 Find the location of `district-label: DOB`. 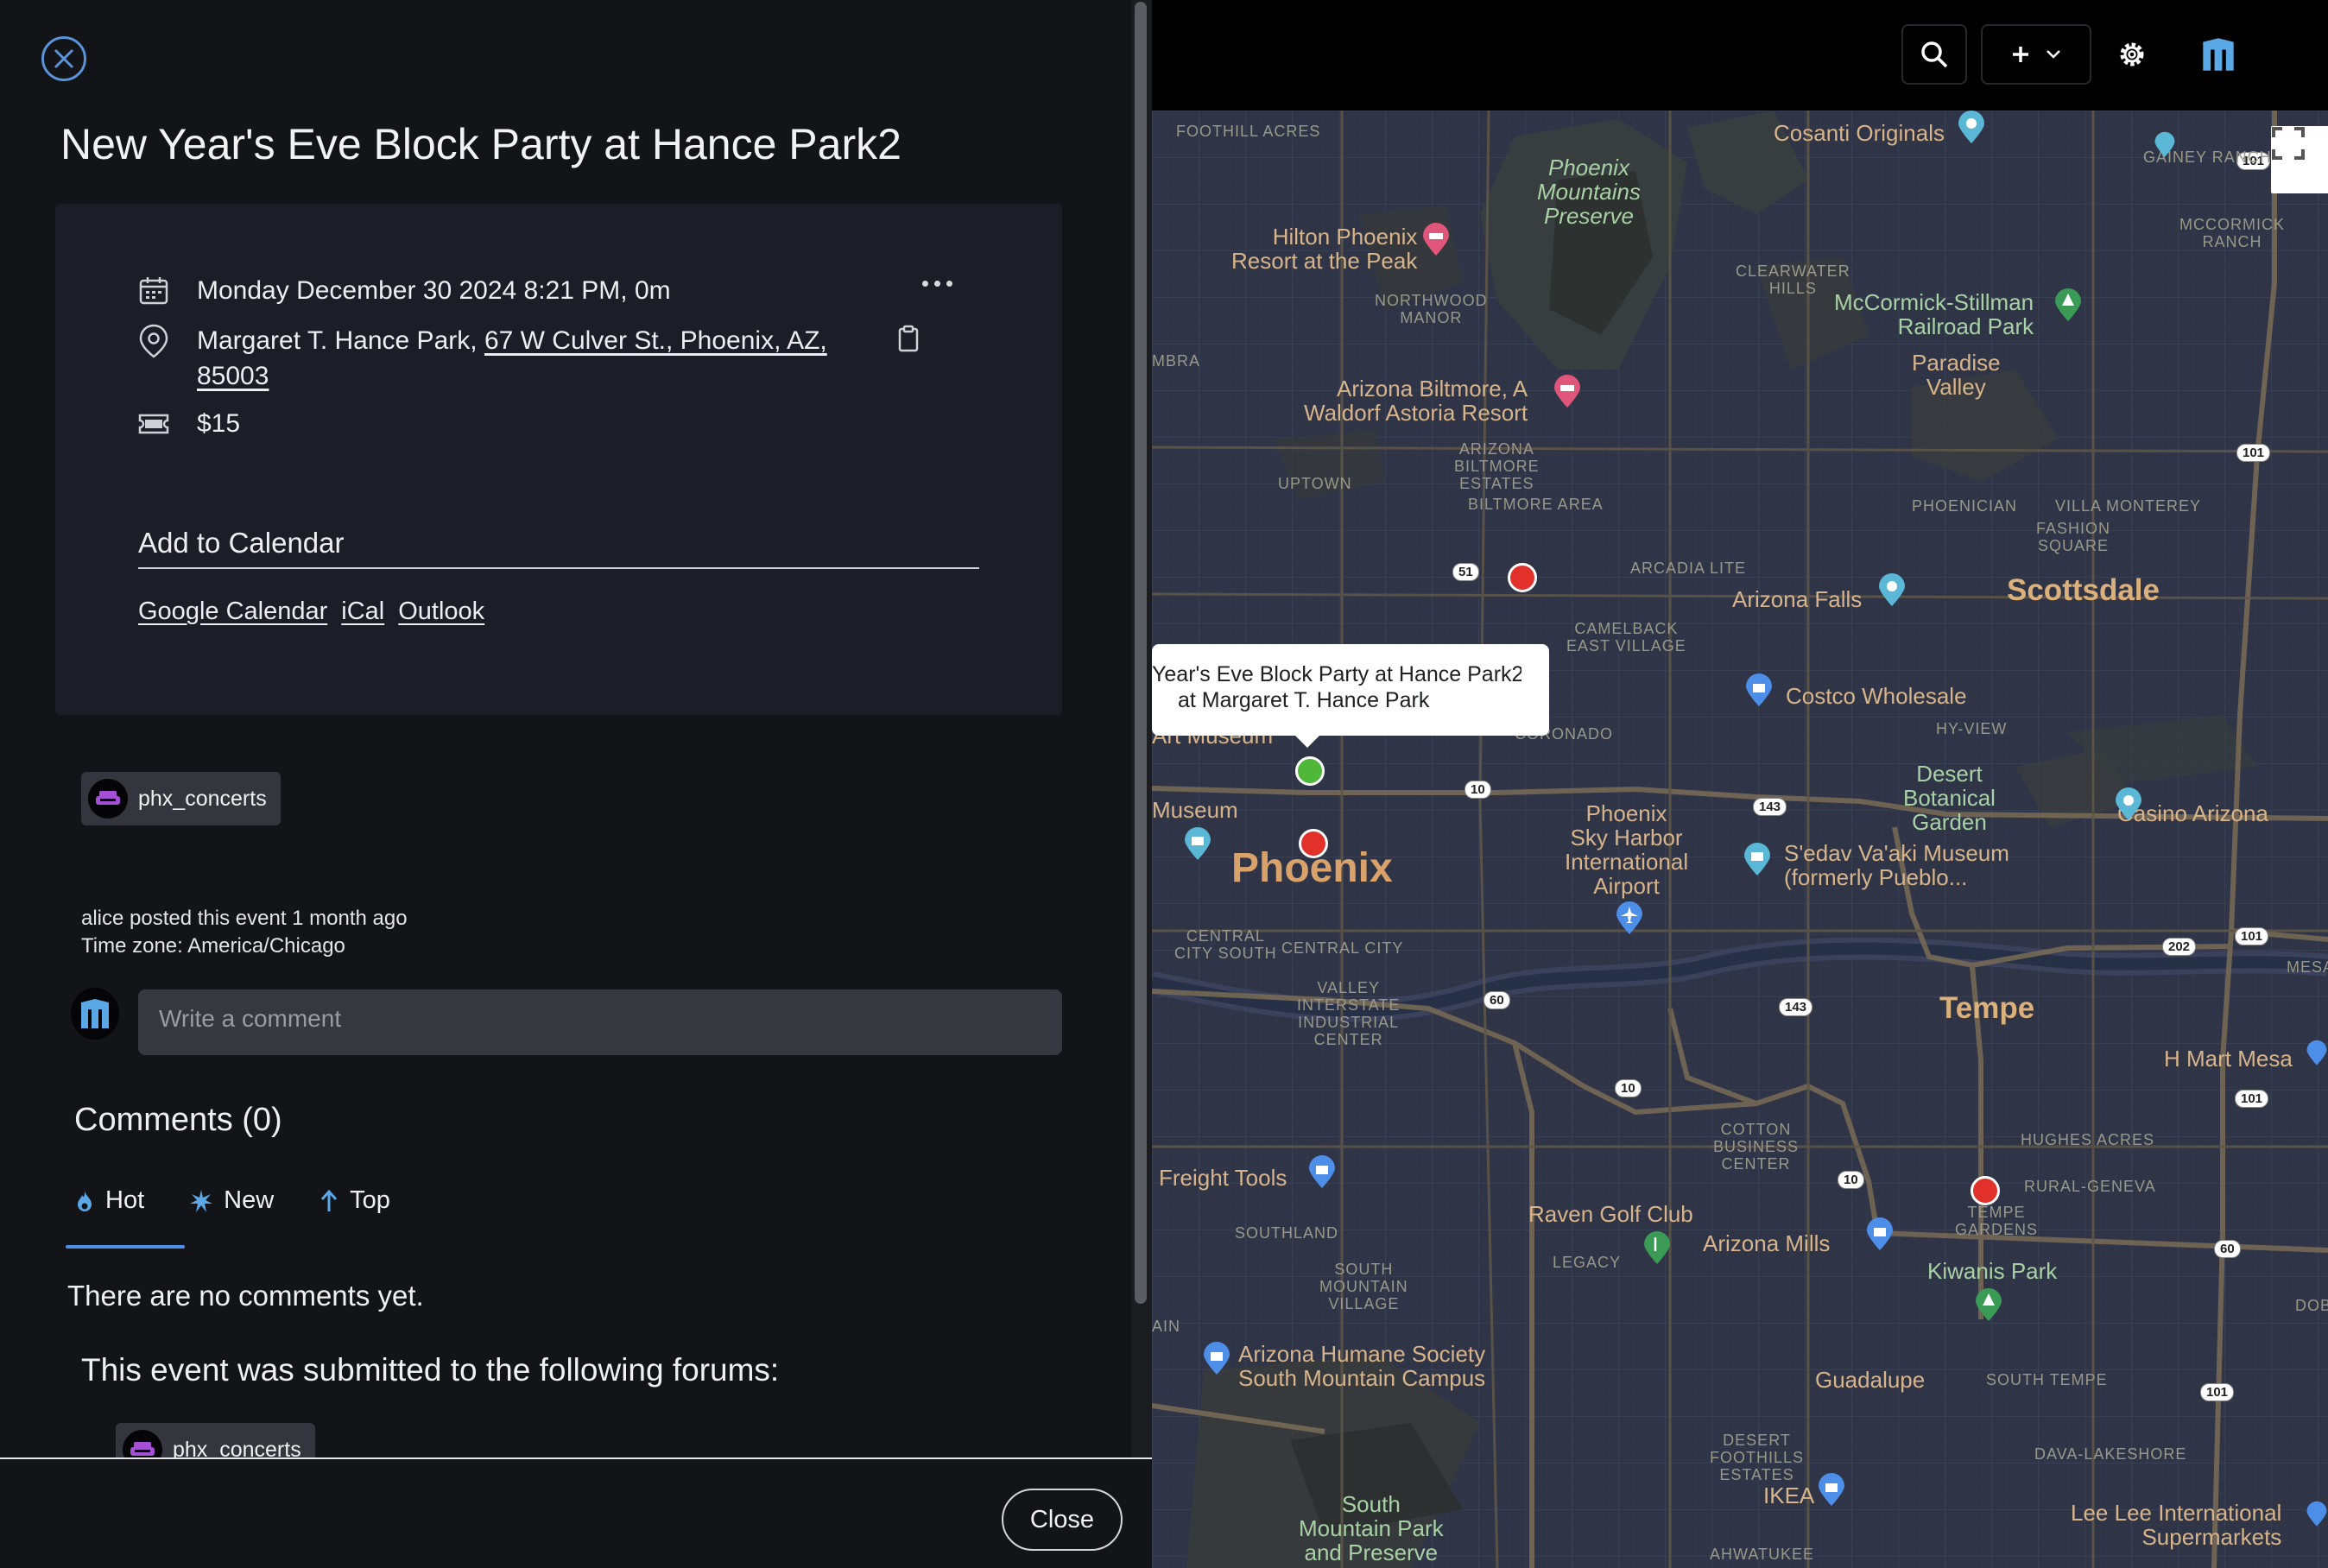

district-label: DOB is located at coordinates (2311, 1305).